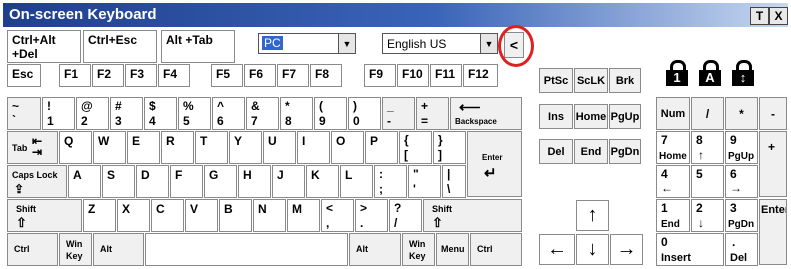 Image resolution: width=791 pixels, height=269 pixels. Describe the element at coordinates (673, 181) in the screenshot. I see `key-numpad-4: 4 ←` at that location.